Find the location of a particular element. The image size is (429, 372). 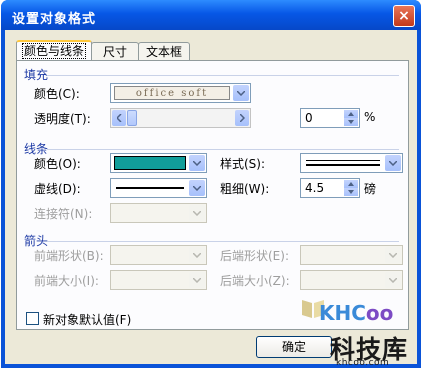

line-color-swatch is located at coordinates (150, 163).